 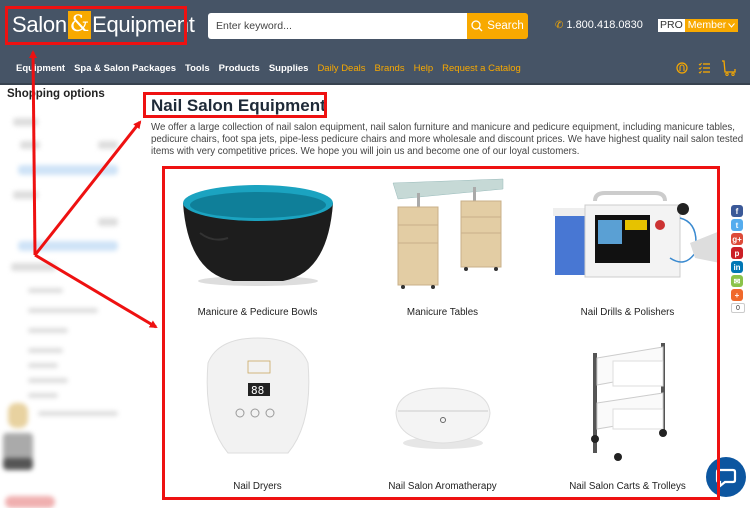 I want to click on category-label: Nail Dryers, so click(x=257, y=486).